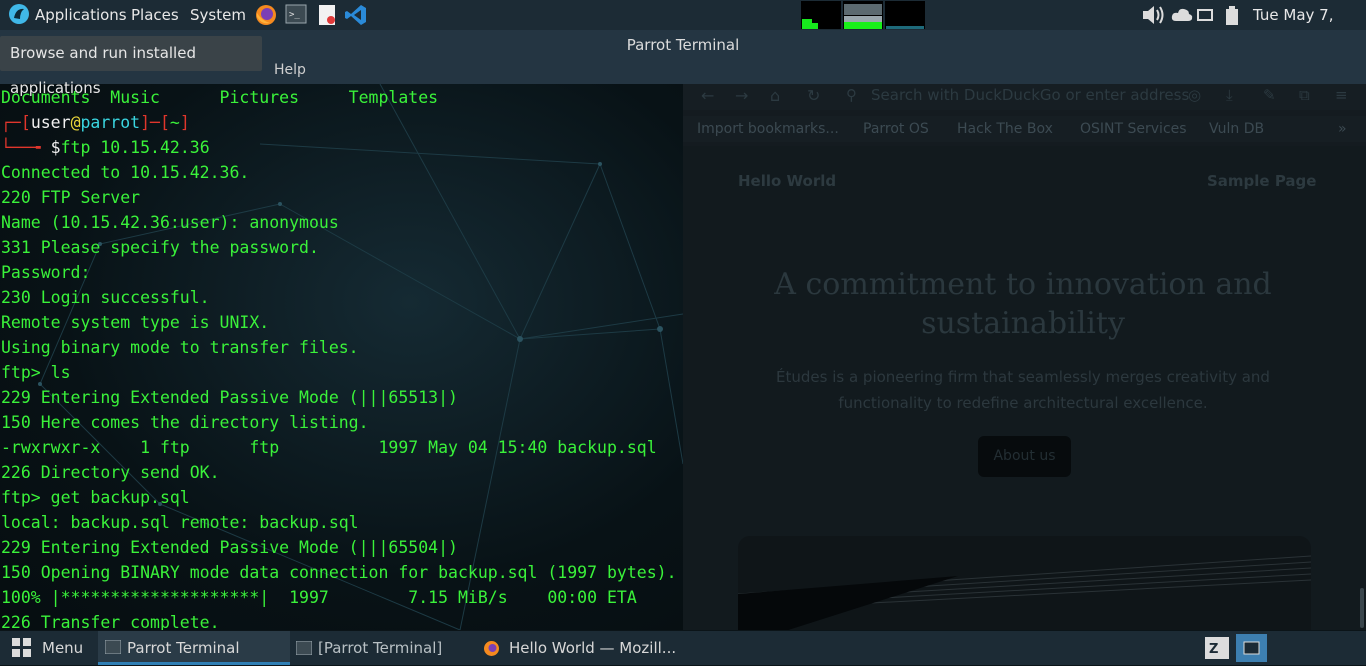 This screenshot has width=1366, height=666. I want to click on menu-button: Menu, so click(62, 648).